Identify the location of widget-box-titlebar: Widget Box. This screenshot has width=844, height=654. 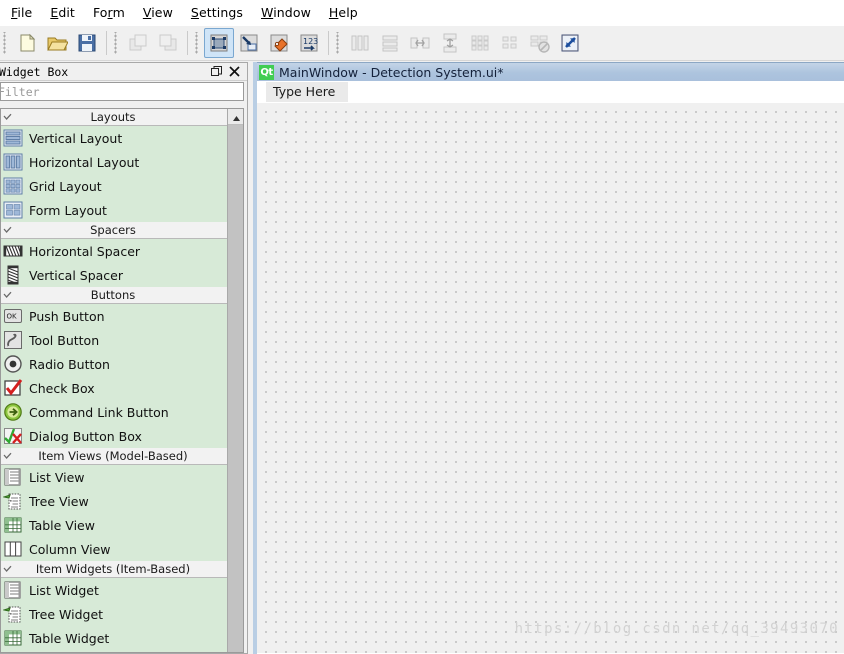
(123, 72).